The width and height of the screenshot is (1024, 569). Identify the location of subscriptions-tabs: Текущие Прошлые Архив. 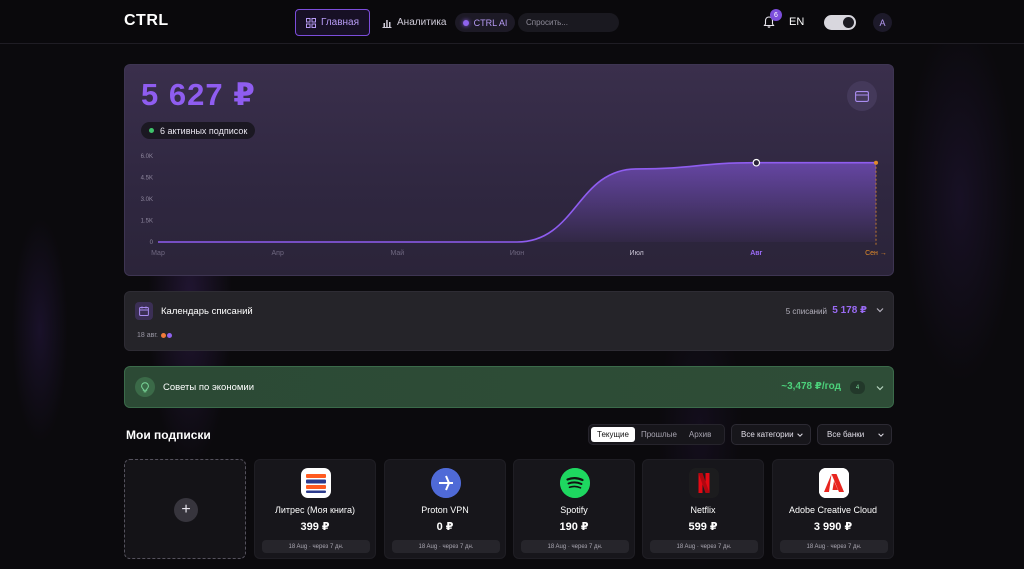
(656, 434).